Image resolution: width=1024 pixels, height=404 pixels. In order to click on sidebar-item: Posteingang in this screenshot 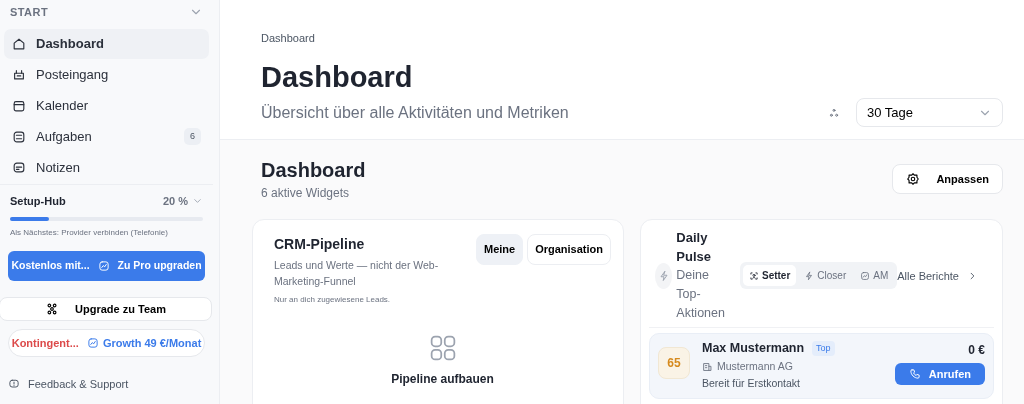, I will do `click(106, 74)`.